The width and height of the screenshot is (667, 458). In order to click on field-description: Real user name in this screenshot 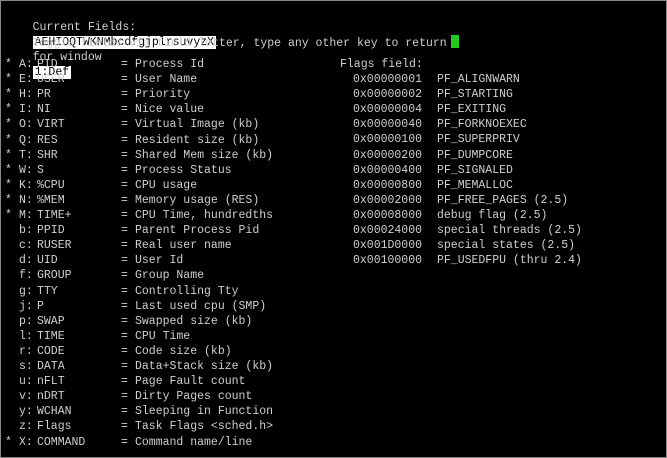, I will do `click(183, 246)`.